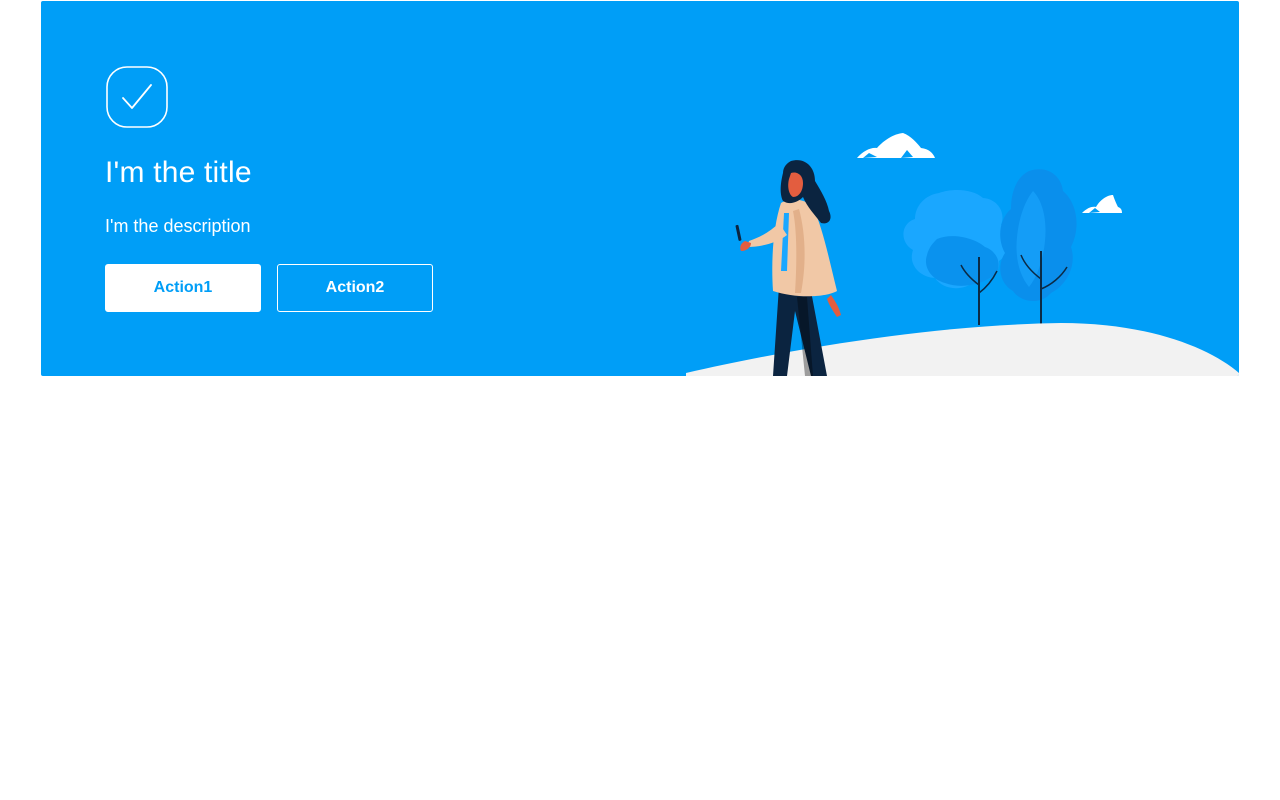 This screenshot has height=800, width=1280. Describe the element at coordinates (183, 288) in the screenshot. I see `action1-button: Action1` at that location.